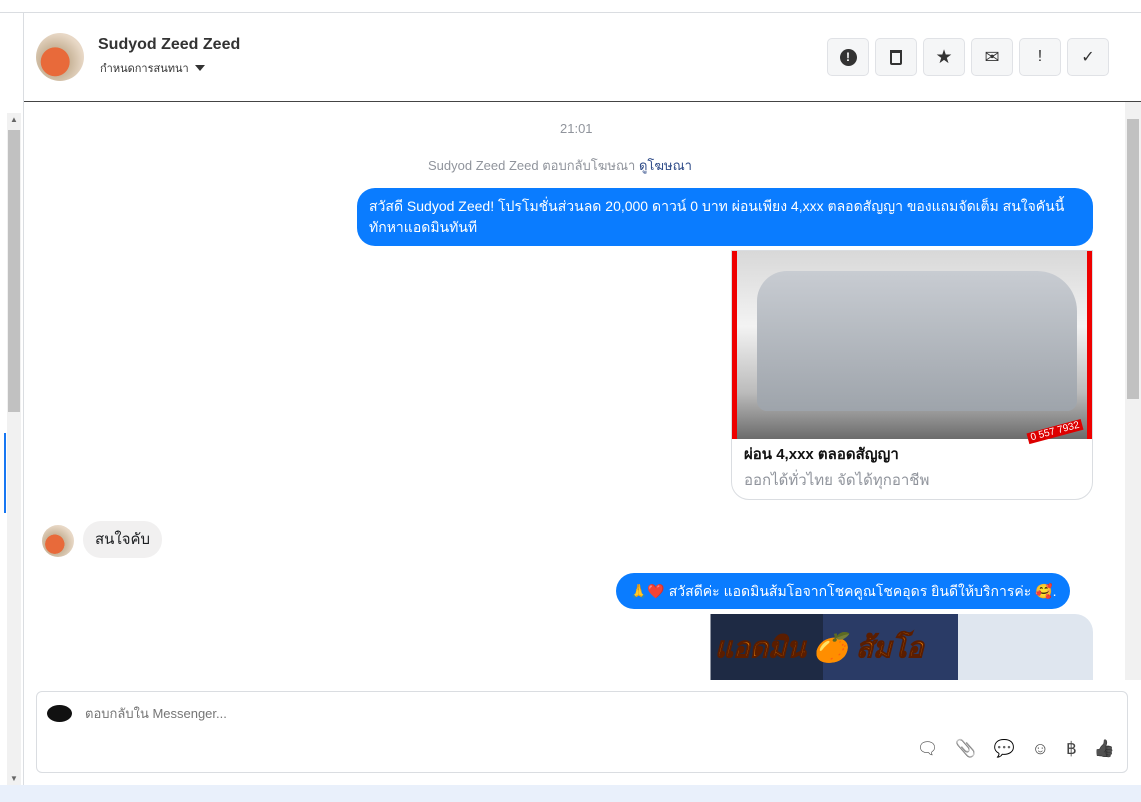 The height and width of the screenshot is (802, 1141). What do you see at coordinates (665, 165) in the screenshot?
I see `view-ad-link: ดูโฆษณา` at bounding box center [665, 165].